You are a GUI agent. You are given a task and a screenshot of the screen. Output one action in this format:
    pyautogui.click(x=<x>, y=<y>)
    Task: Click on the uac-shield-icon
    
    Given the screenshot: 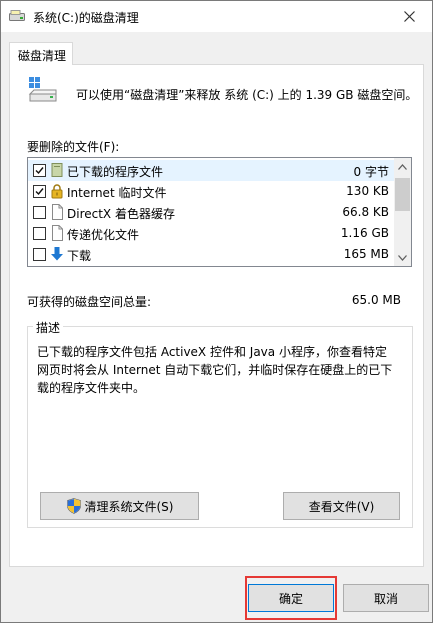 What is the action you would take?
    pyautogui.click(x=74, y=506)
    